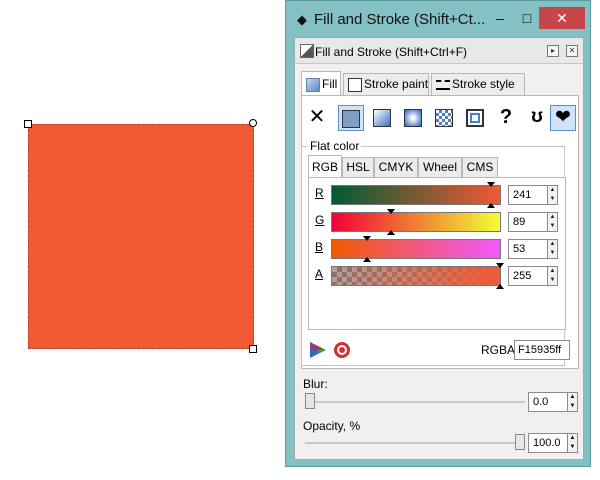 The image size is (600, 480). What do you see at coordinates (490, 184) in the screenshot?
I see `slider-r-marker-top` at bounding box center [490, 184].